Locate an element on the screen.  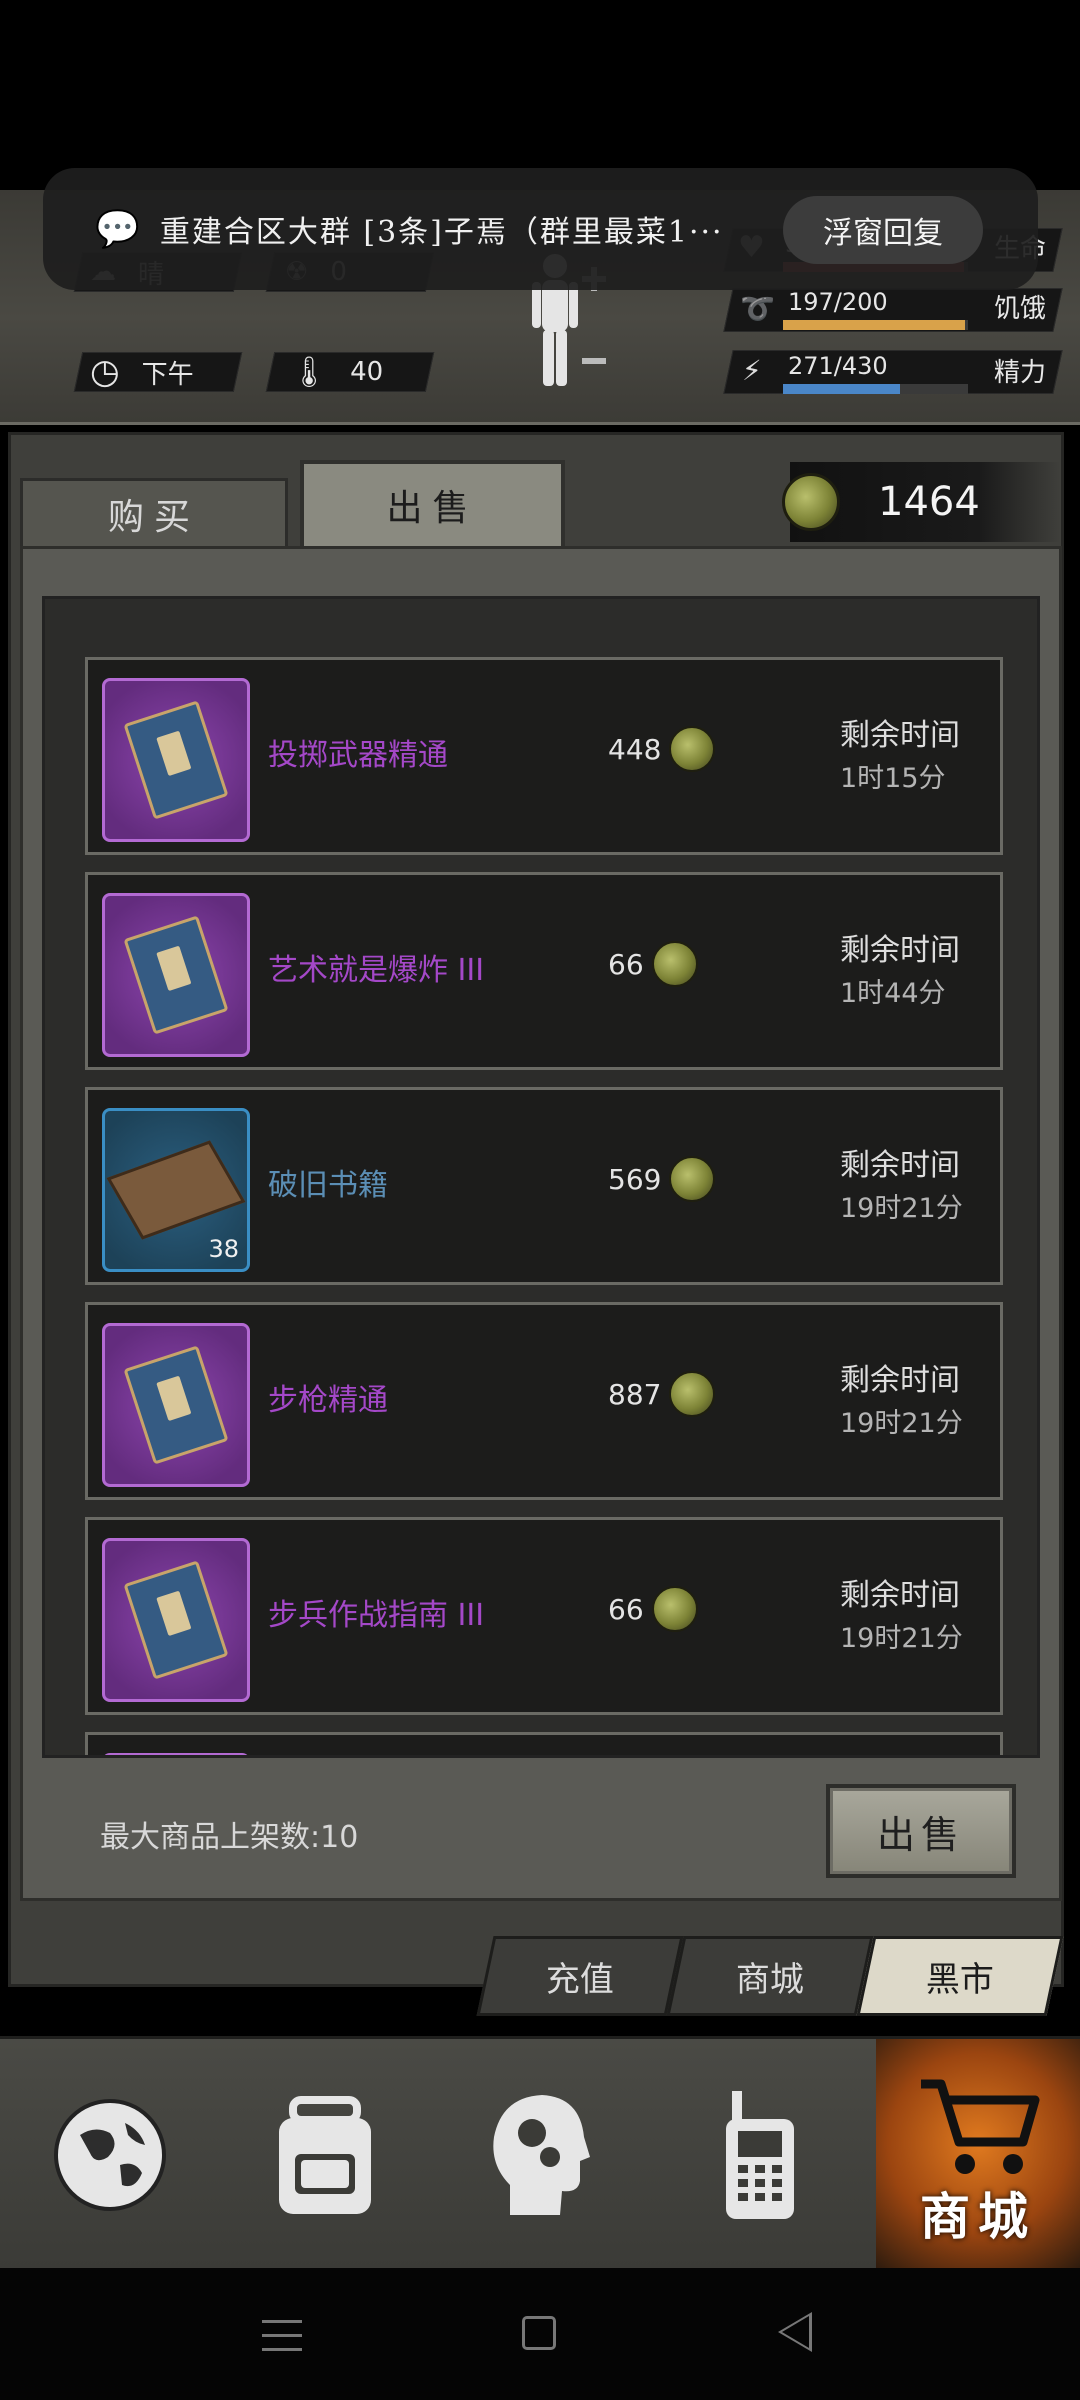
listing-row: 艺术就是爆炸 III 66 剩余时间 1时44分 is located at coordinates (544, 971).